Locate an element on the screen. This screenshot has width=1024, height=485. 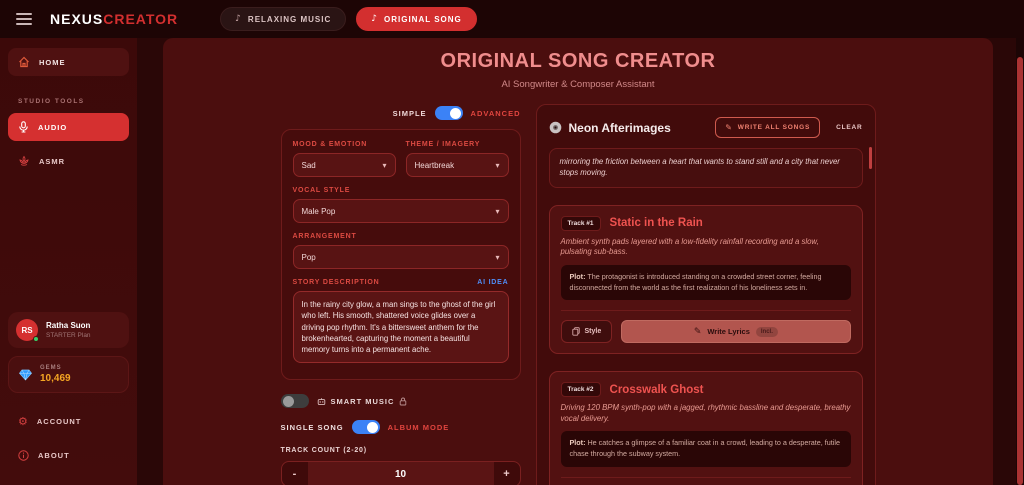
gems-label: GEMS is located at coordinates (51, 368).